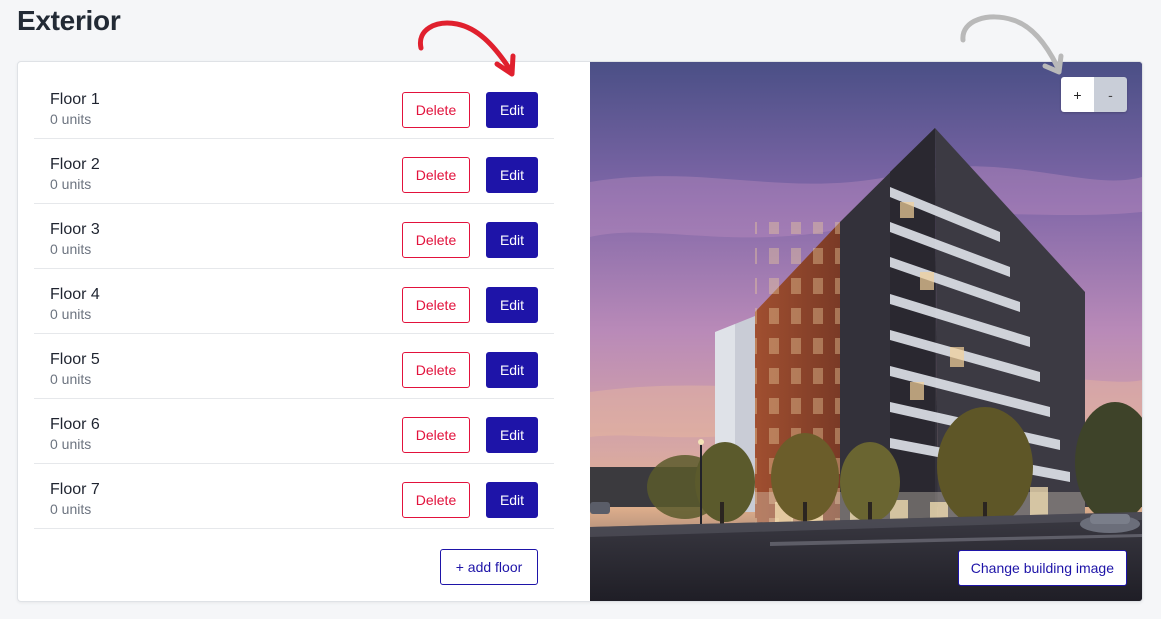 This screenshot has width=1161, height=619. What do you see at coordinates (294, 236) in the screenshot?
I see `floor-row: Floor 3 0 units Delete Edit` at bounding box center [294, 236].